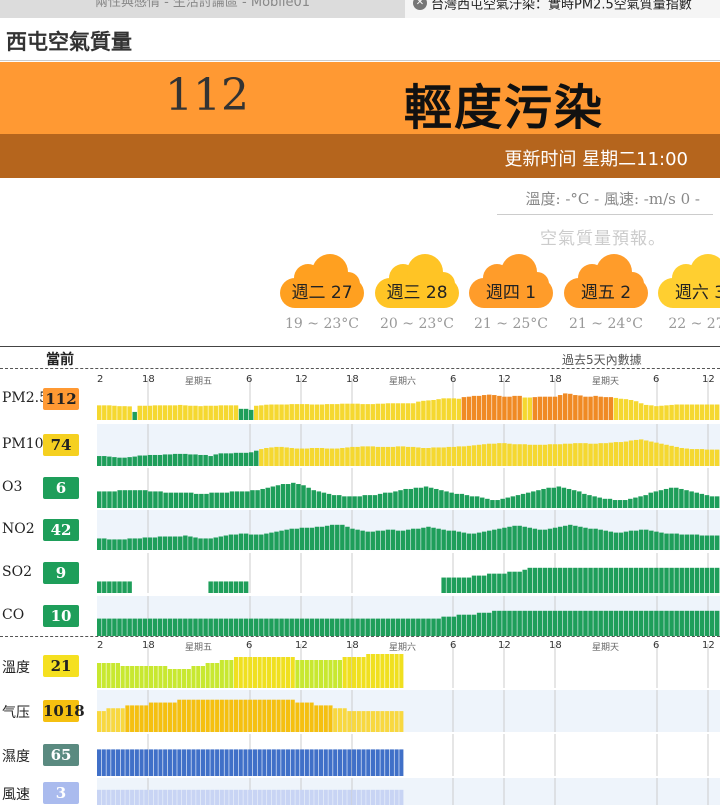 The height and width of the screenshot is (805, 720). What do you see at coordinates (61, 616) in the screenshot?
I see `current-value-badge: 10` at bounding box center [61, 616].